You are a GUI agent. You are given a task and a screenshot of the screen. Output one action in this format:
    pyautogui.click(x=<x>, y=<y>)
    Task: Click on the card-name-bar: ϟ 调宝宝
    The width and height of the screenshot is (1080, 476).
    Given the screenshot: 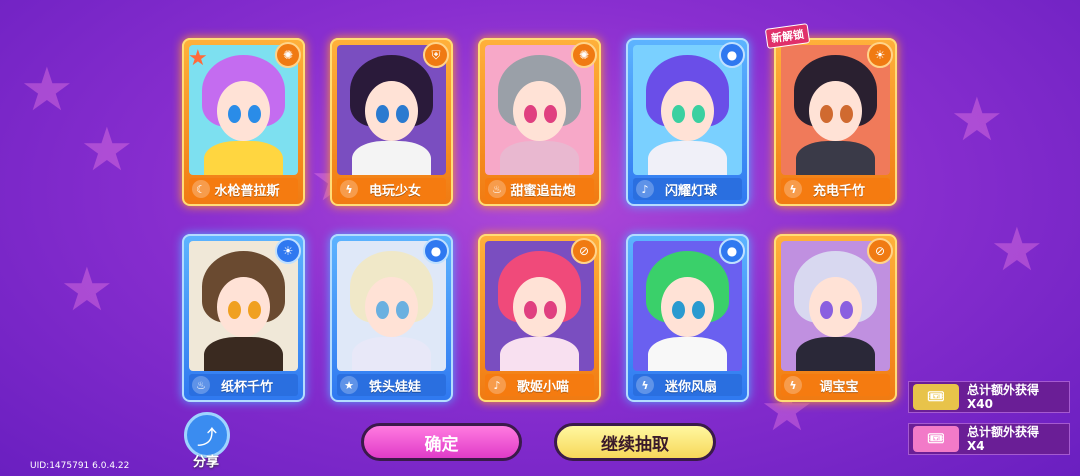 What is the action you would take?
    pyautogui.click(x=835, y=385)
    